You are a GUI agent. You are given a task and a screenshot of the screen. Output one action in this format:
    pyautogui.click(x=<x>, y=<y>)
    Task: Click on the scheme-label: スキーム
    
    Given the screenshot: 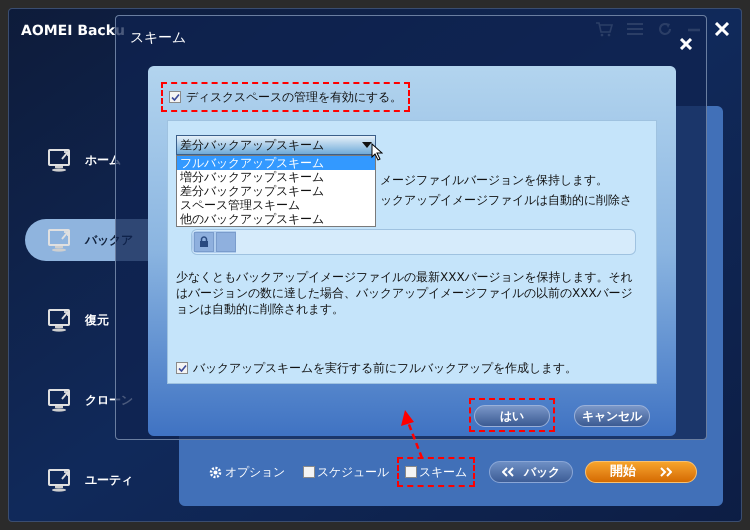 What is the action you would take?
    pyautogui.click(x=443, y=472)
    